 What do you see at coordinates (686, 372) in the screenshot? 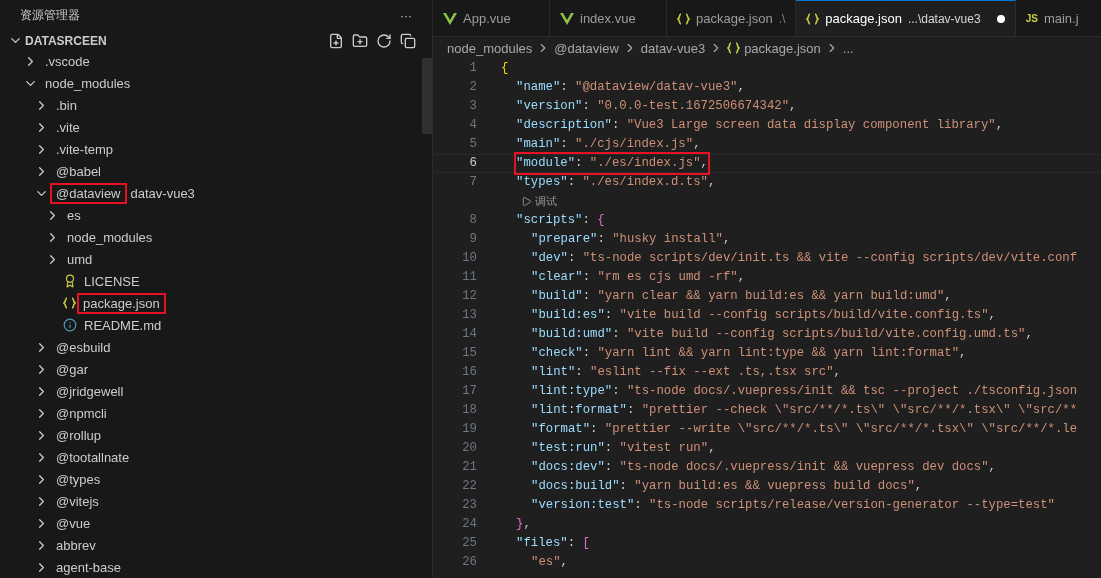
I see `code-line: "lint": "eslint --fix --ext .ts,.tsx src",` at bounding box center [686, 372].